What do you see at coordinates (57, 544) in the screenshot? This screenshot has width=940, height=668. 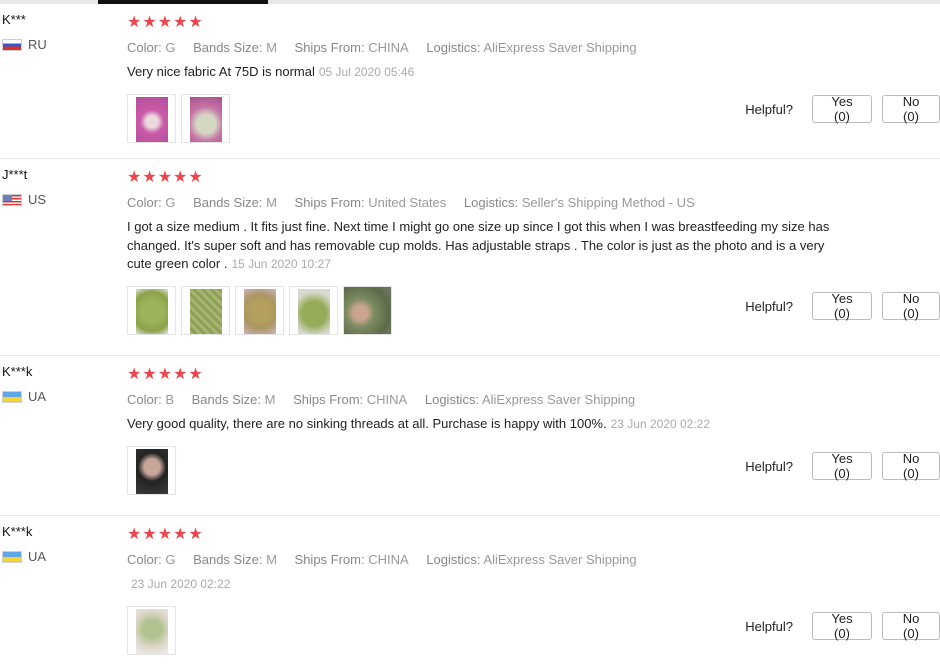 I see `buyer-info: K***k UA` at bounding box center [57, 544].